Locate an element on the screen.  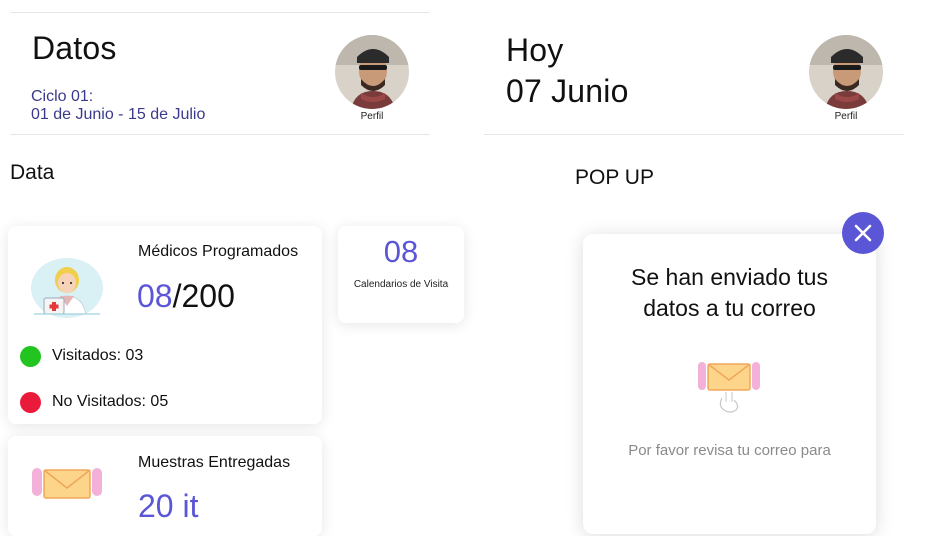
section-title-popup: POP UP is located at coordinates (614, 177).